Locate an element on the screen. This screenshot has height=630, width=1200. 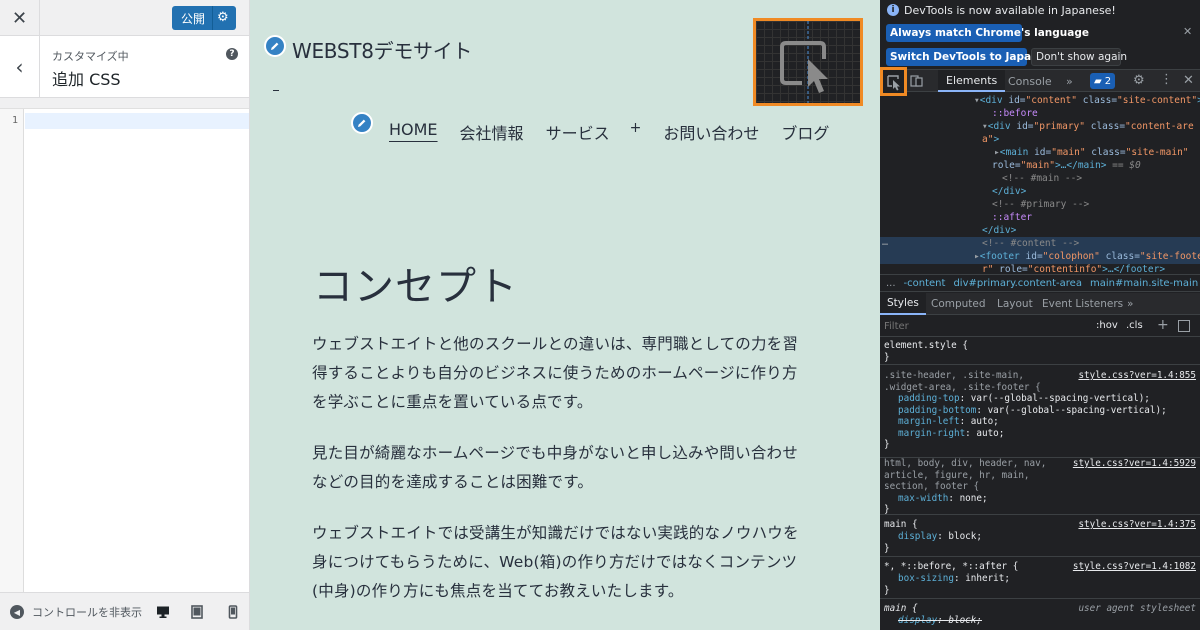
hide-controls-button: ◀ コントロールを非表示 is located at coordinates (77, 612).